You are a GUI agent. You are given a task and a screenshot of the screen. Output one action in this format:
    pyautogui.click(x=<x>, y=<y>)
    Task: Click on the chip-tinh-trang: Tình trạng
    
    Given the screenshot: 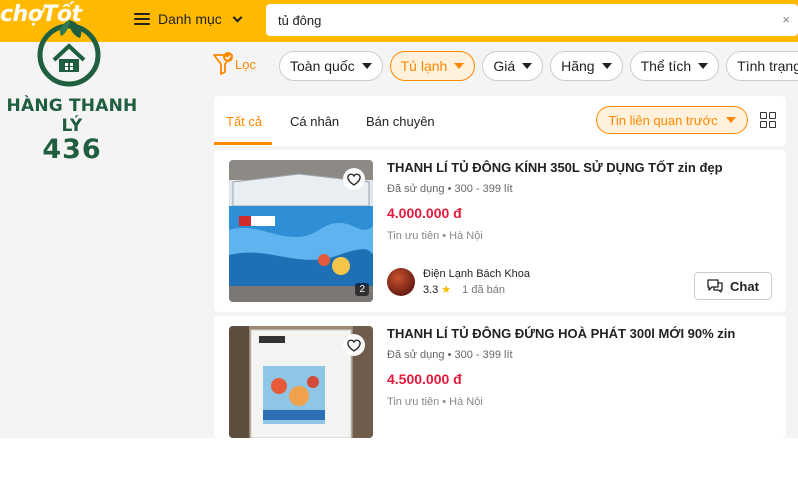 What is the action you would take?
    pyautogui.click(x=762, y=66)
    